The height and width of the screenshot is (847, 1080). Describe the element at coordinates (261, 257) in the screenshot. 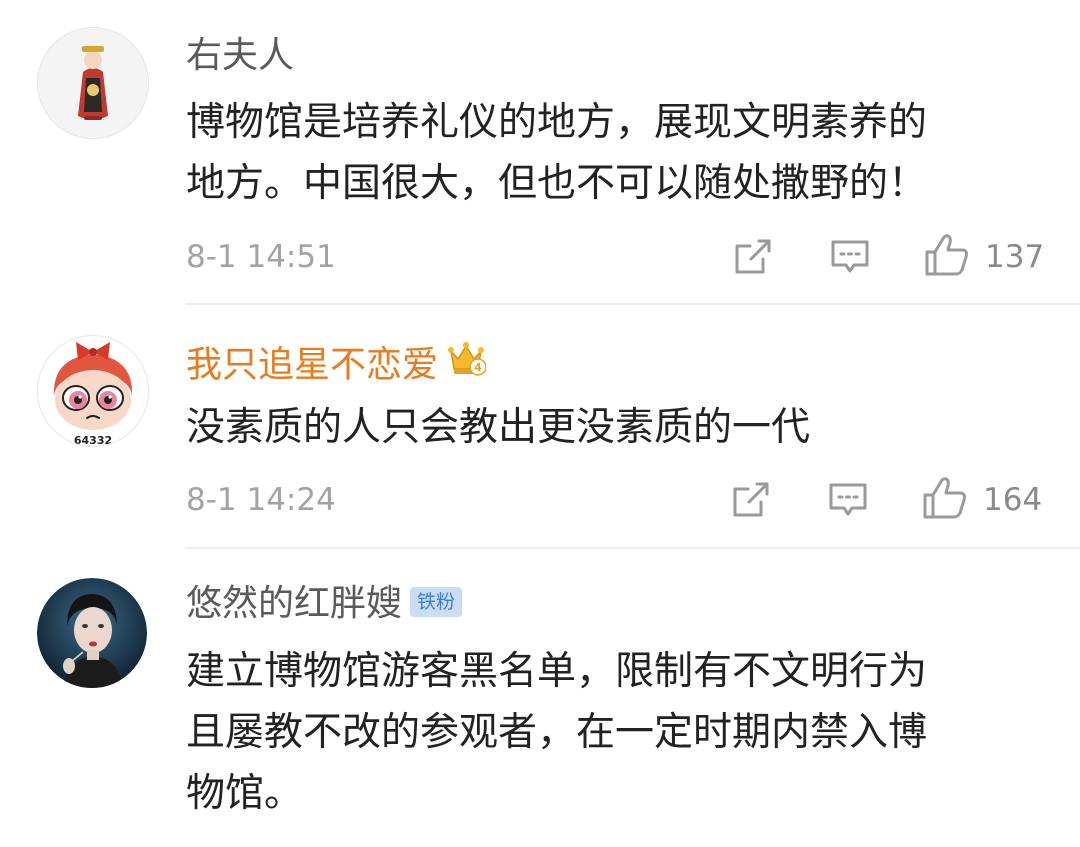

I see `comment-timestamp: 8-1 14:51` at that location.